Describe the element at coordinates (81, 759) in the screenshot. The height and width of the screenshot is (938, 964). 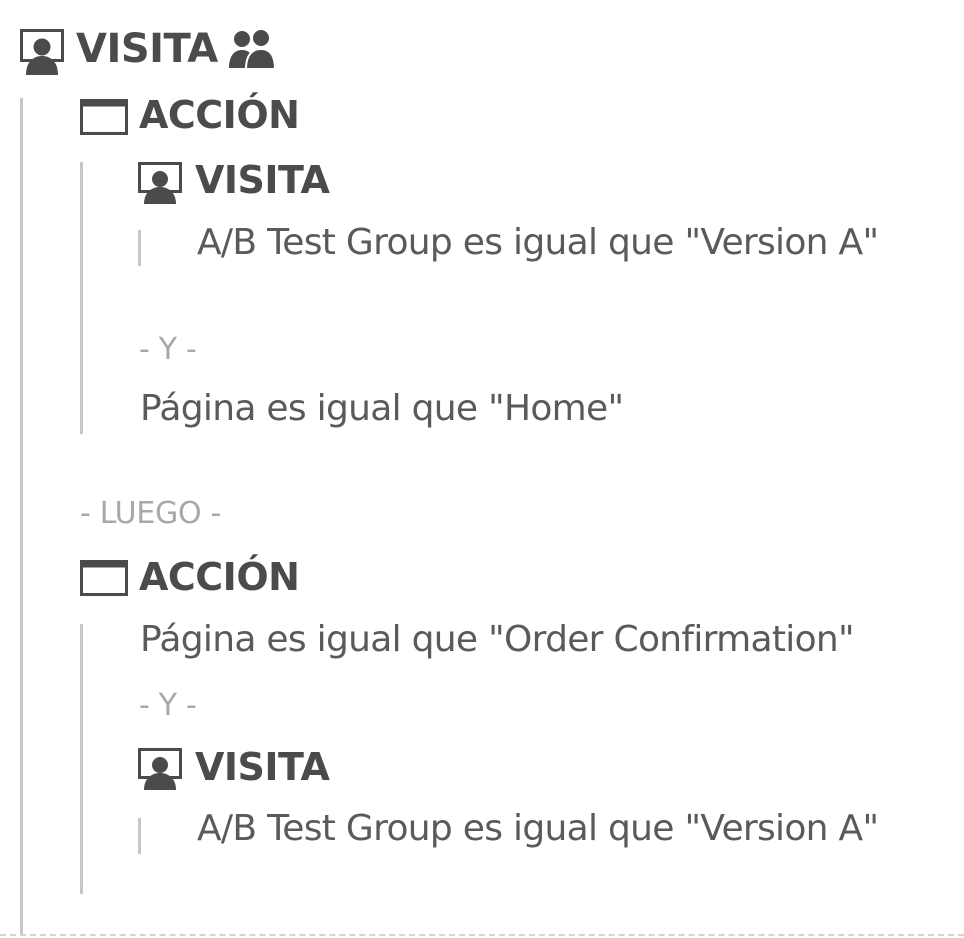
I see `hit-container-2-rule` at that location.